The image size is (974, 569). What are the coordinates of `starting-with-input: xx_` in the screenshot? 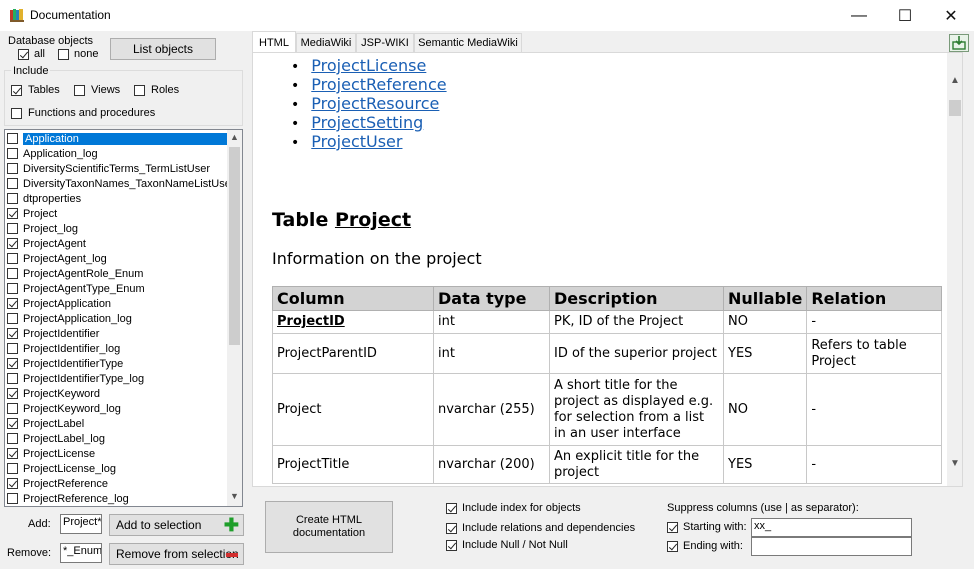 It's located at (831, 527).